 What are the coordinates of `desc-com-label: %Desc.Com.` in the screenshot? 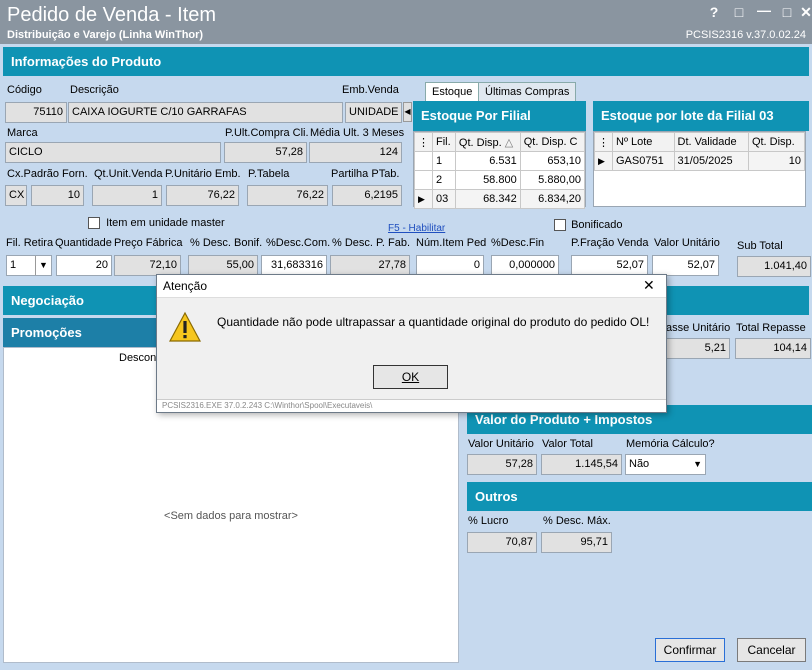 It's located at (298, 243).